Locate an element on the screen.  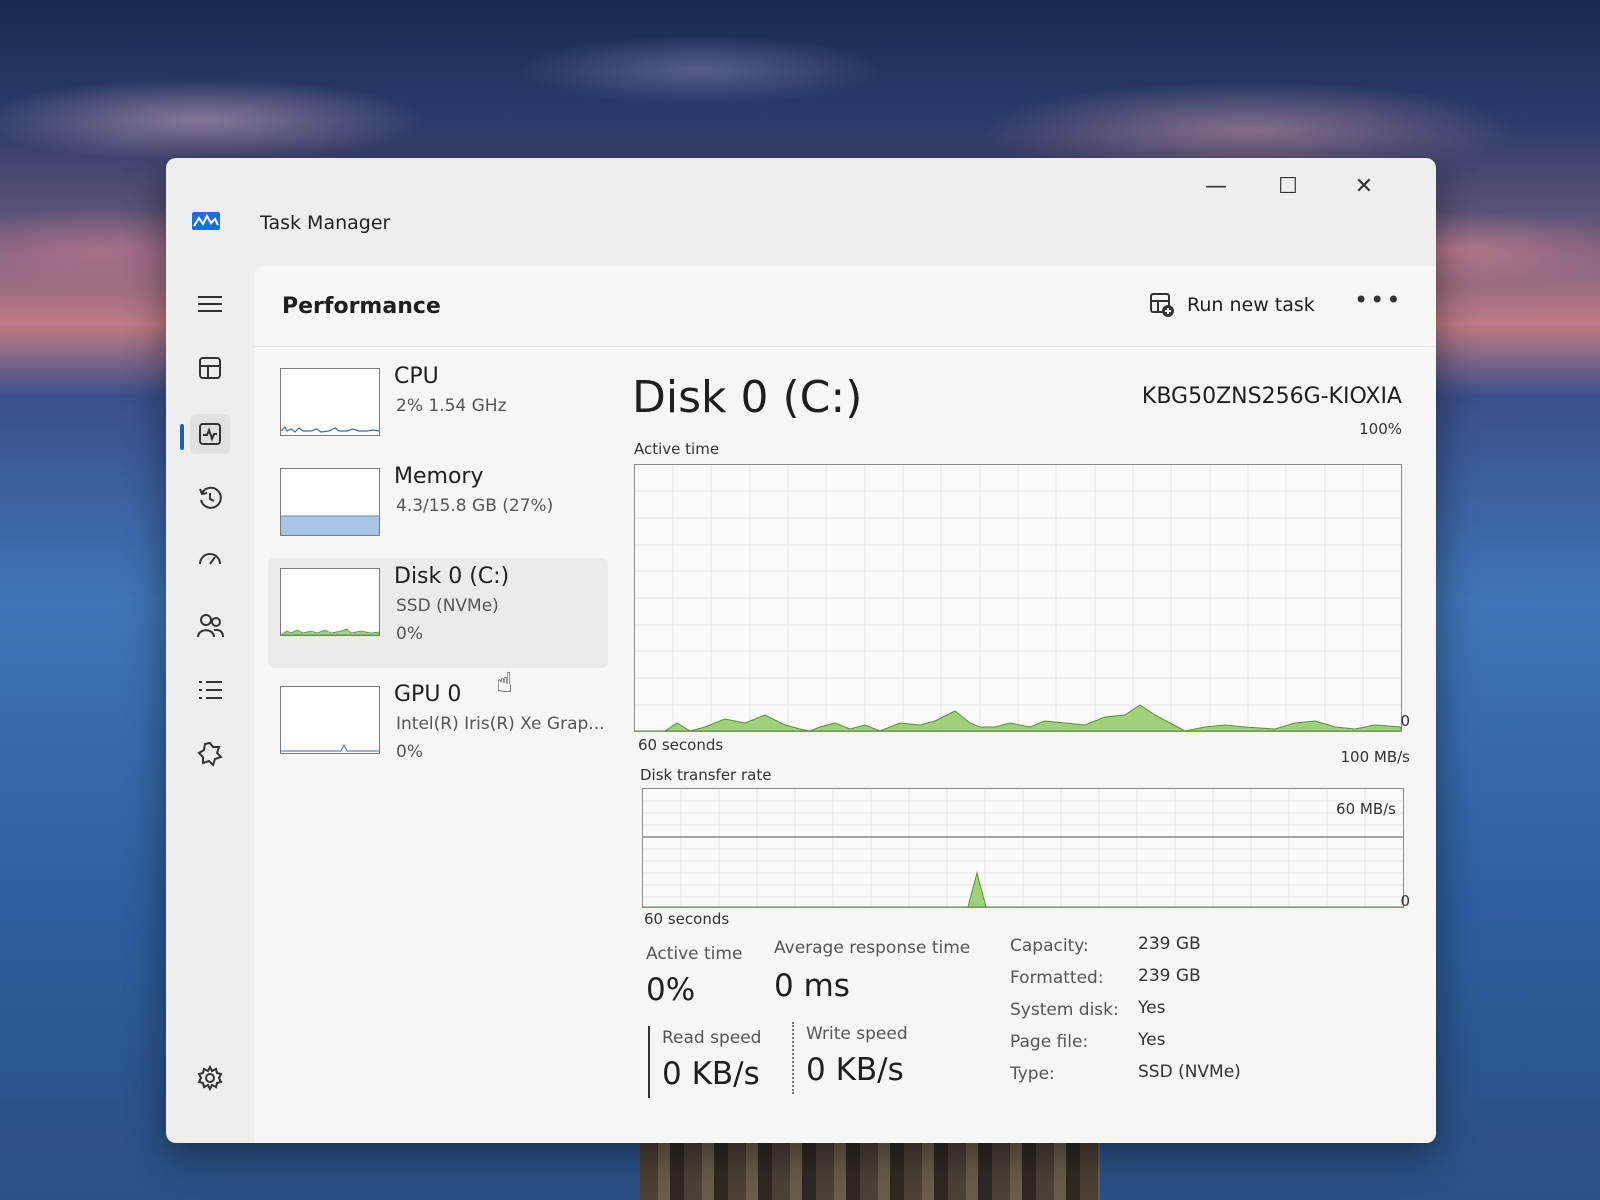
hamburger-menu-button is located at coordinates (210, 304).